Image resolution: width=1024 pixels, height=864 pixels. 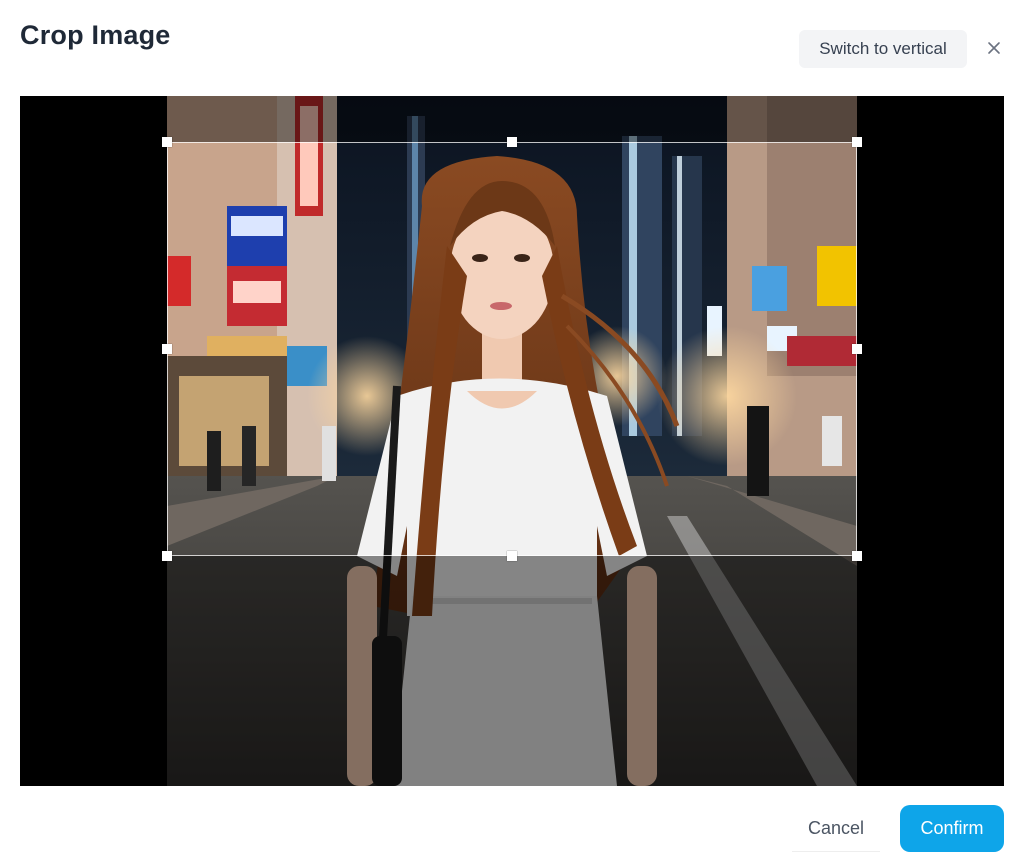 What do you see at coordinates (167, 142) in the screenshot?
I see `crop-handle-top-left` at bounding box center [167, 142].